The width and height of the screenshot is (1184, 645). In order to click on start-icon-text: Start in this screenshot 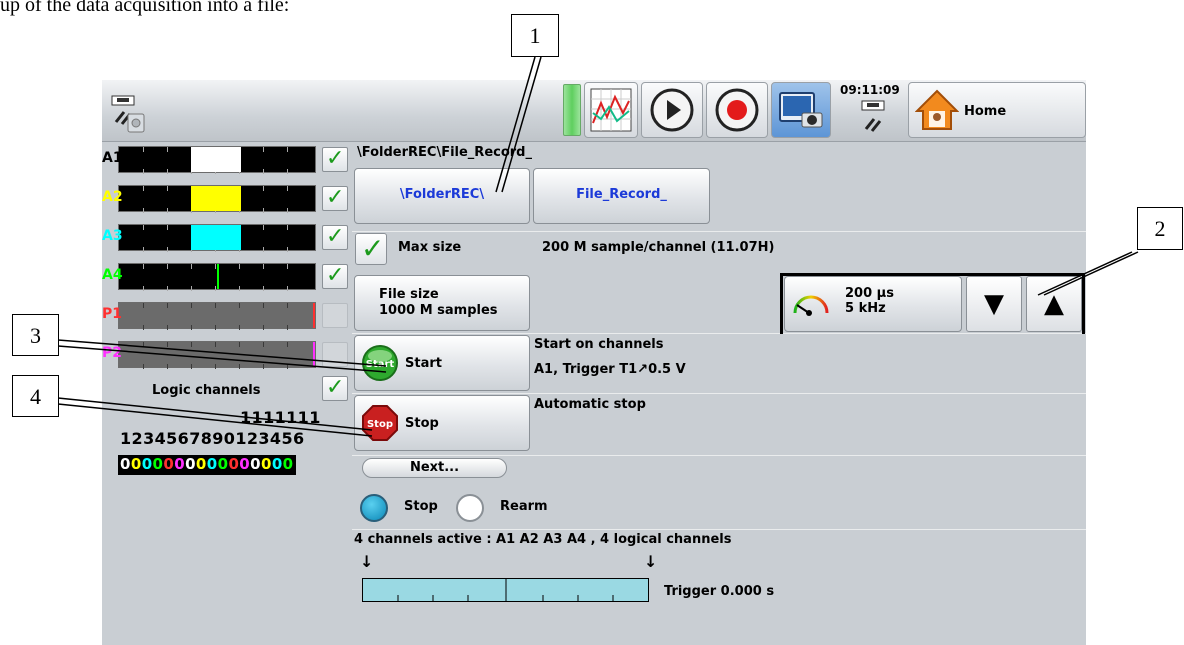, I will do `click(380, 364)`.